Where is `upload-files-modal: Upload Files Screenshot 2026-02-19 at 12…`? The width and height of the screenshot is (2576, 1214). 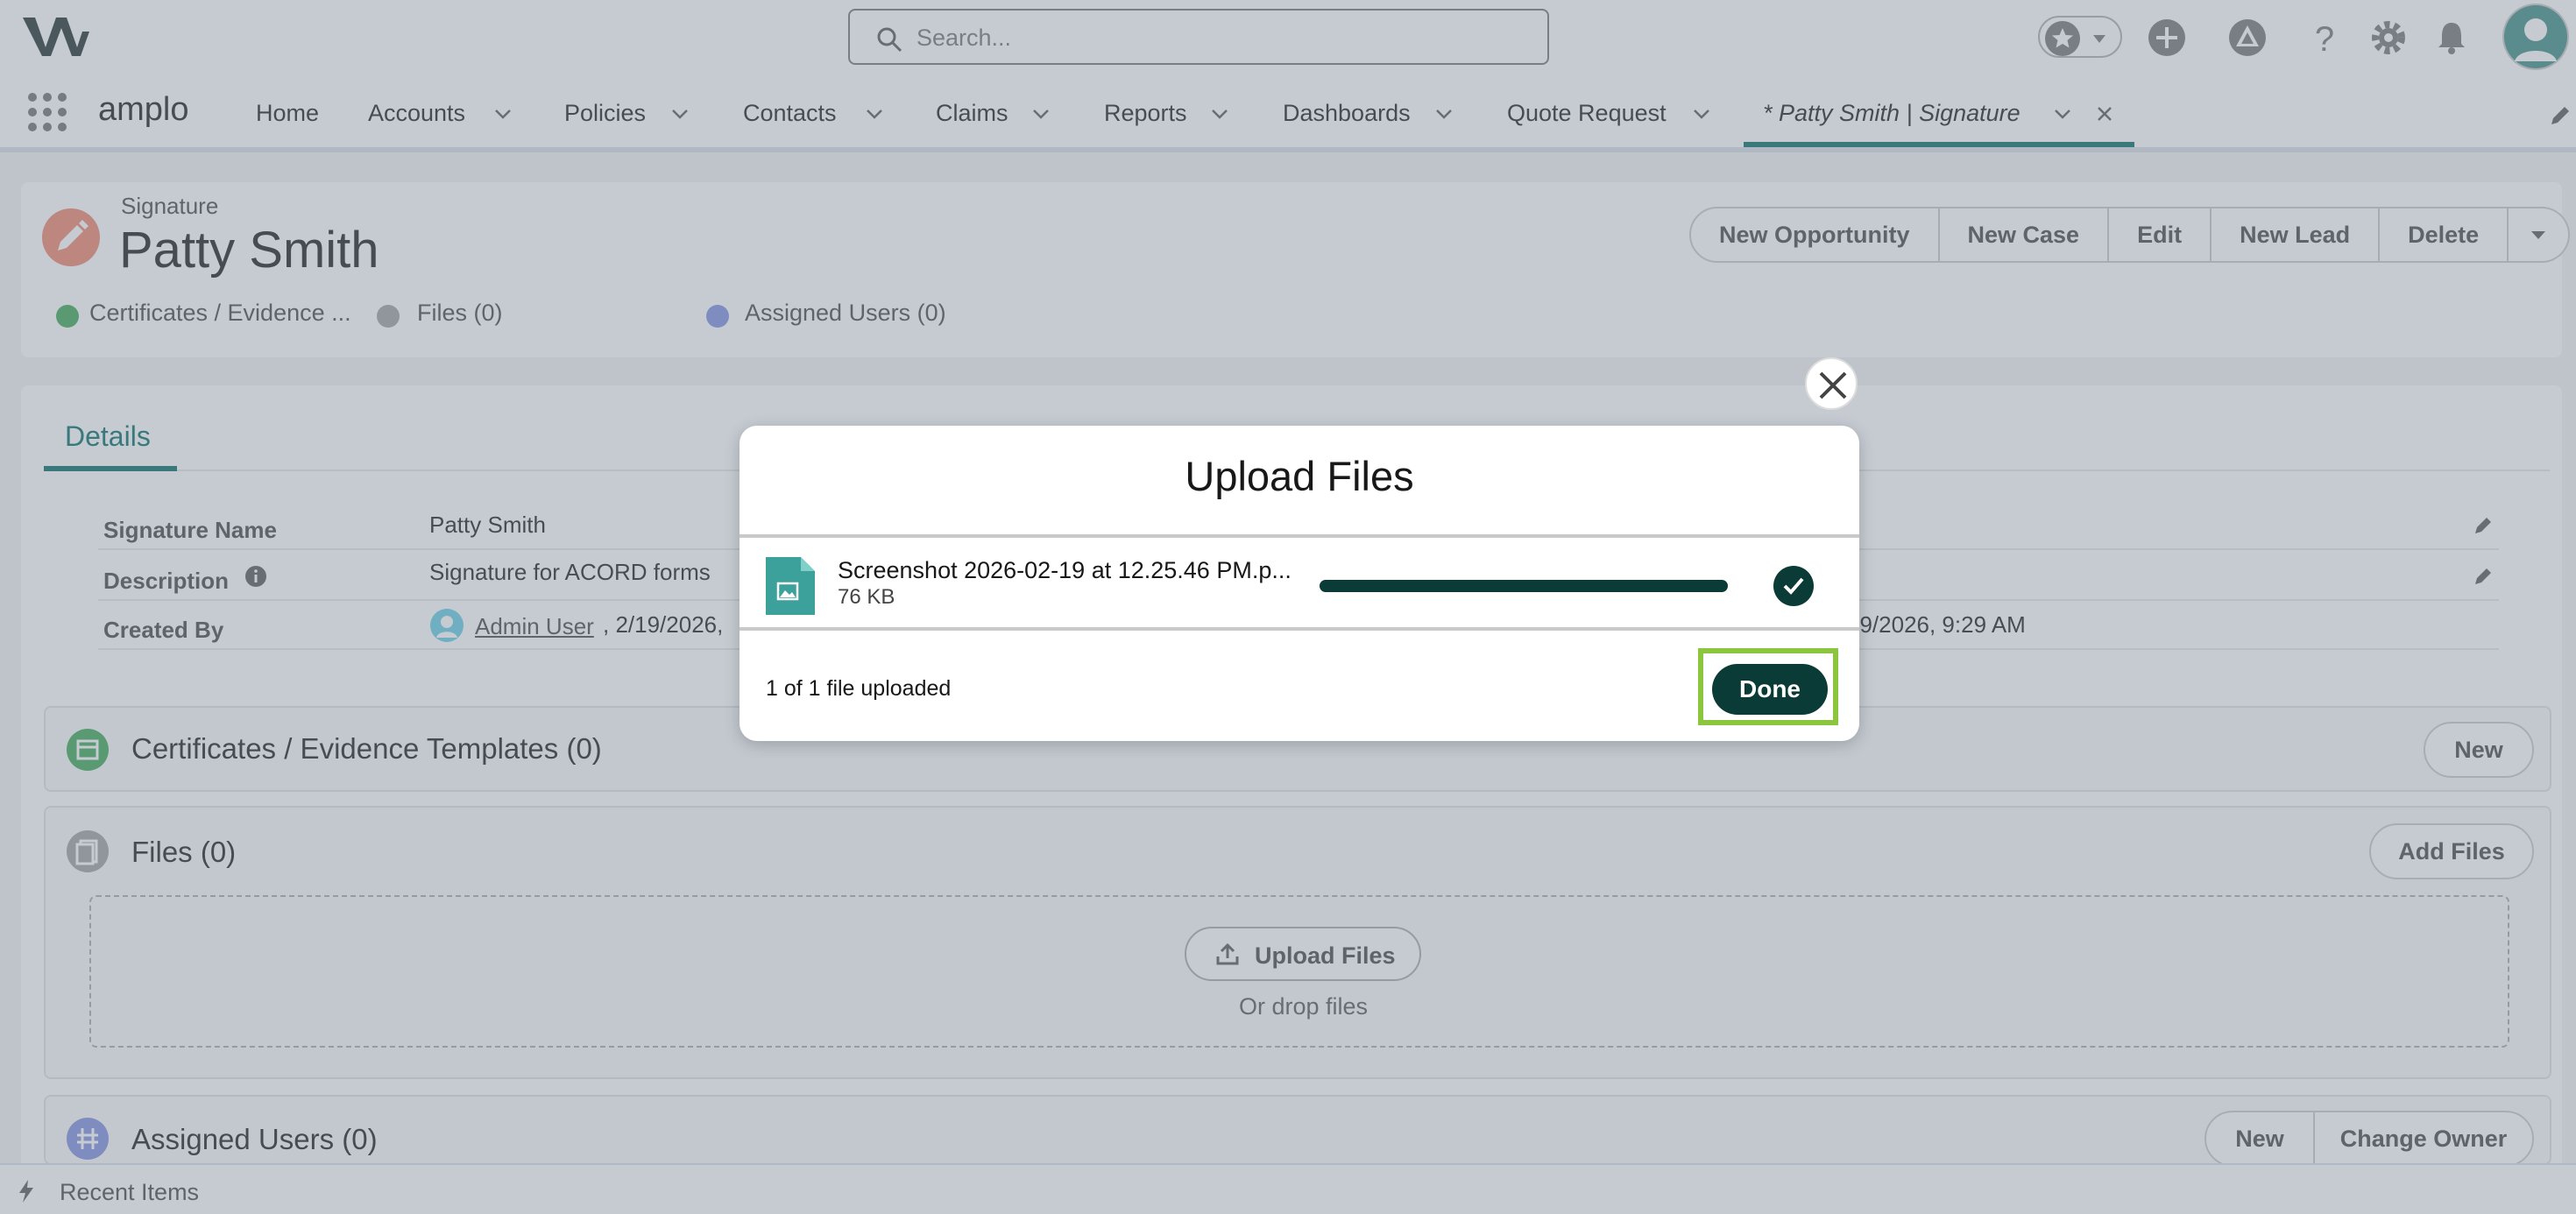
upload-files-modal: Upload Files Screenshot 2026-02-19 at 12… is located at coordinates (1299, 583).